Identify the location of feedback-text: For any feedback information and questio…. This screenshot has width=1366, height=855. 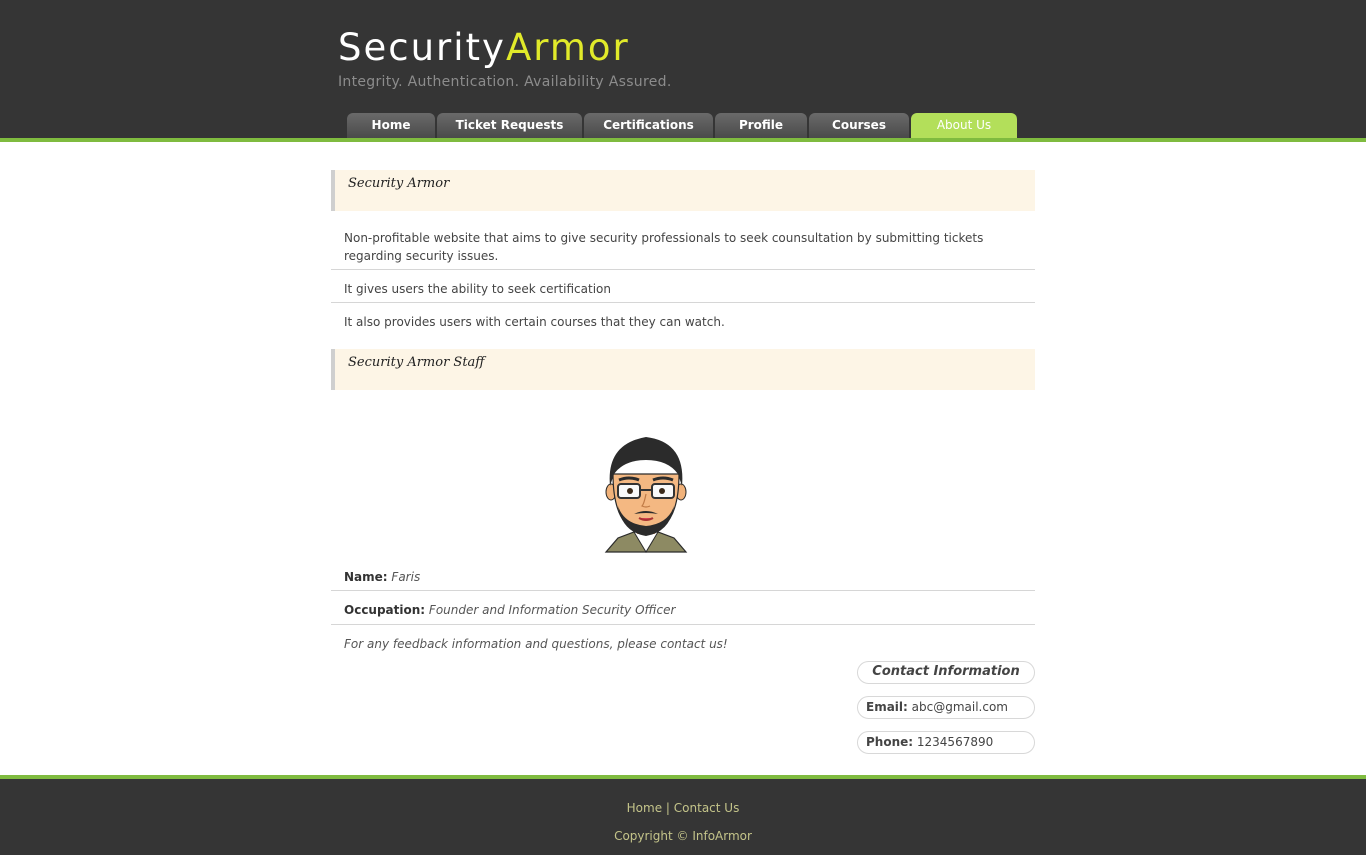
(683, 645).